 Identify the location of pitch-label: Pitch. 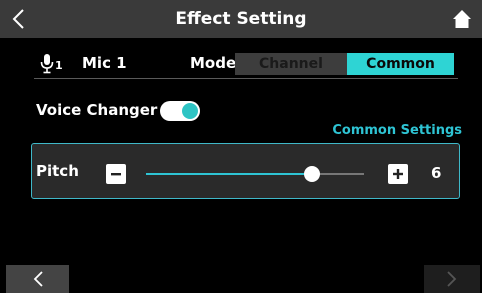
(57, 171).